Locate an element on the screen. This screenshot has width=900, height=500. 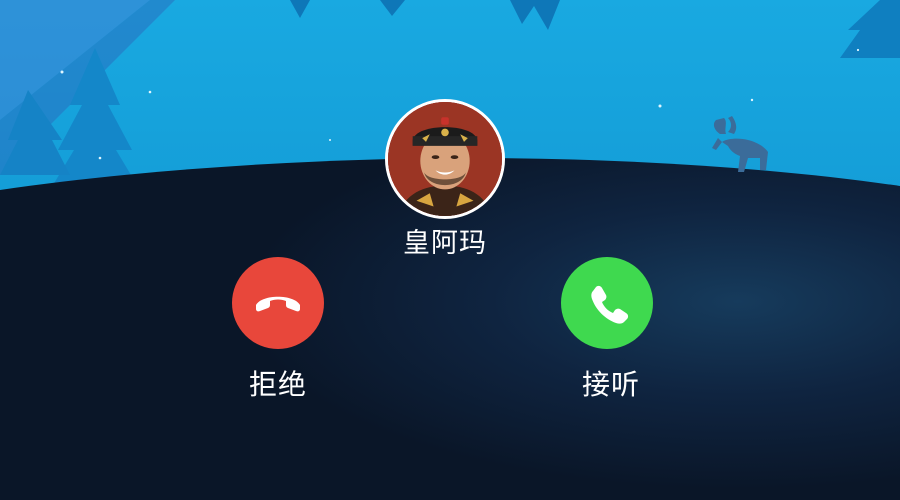
accept-call-button is located at coordinates (607, 303).